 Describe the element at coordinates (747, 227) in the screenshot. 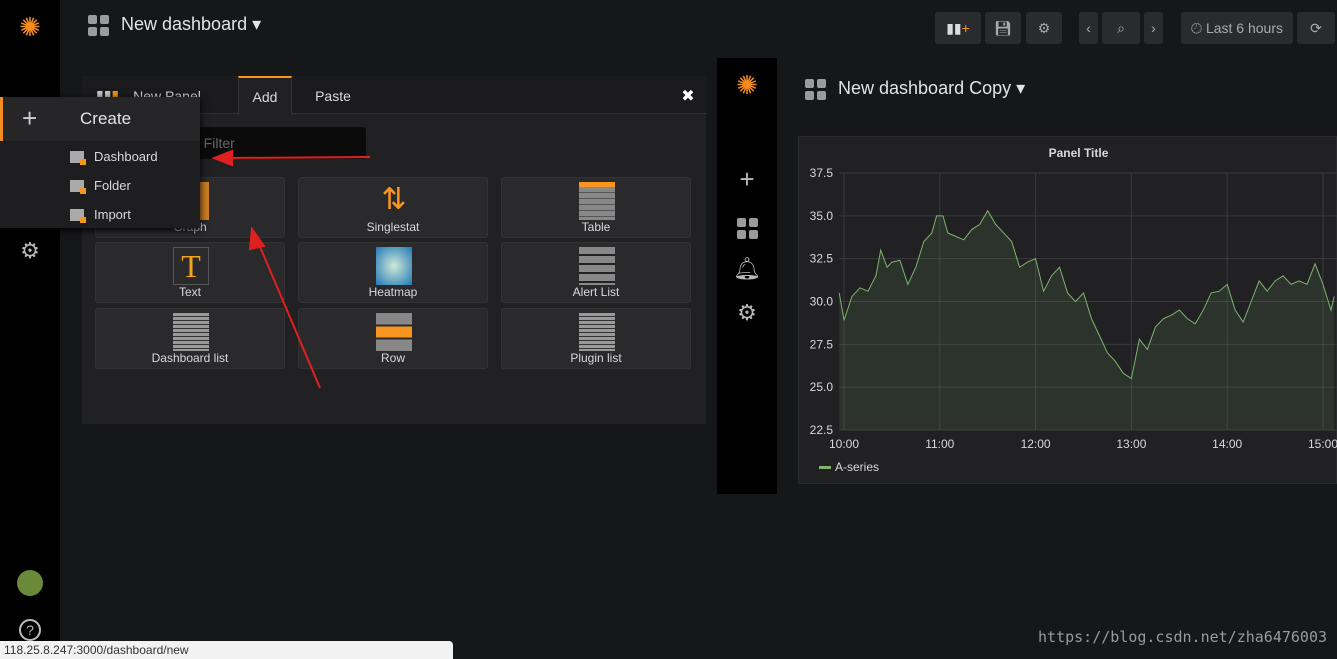

I see `dashboards-icon` at that location.